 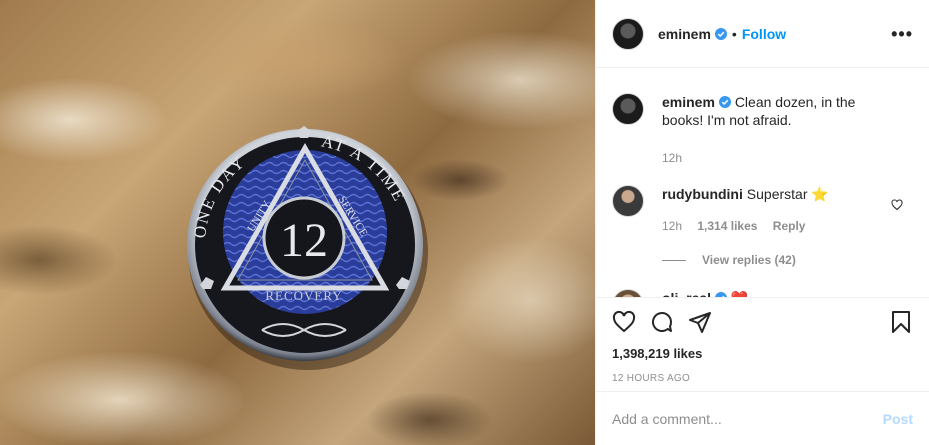 I want to click on view-replies-button: View replies (42), so click(x=787, y=260).